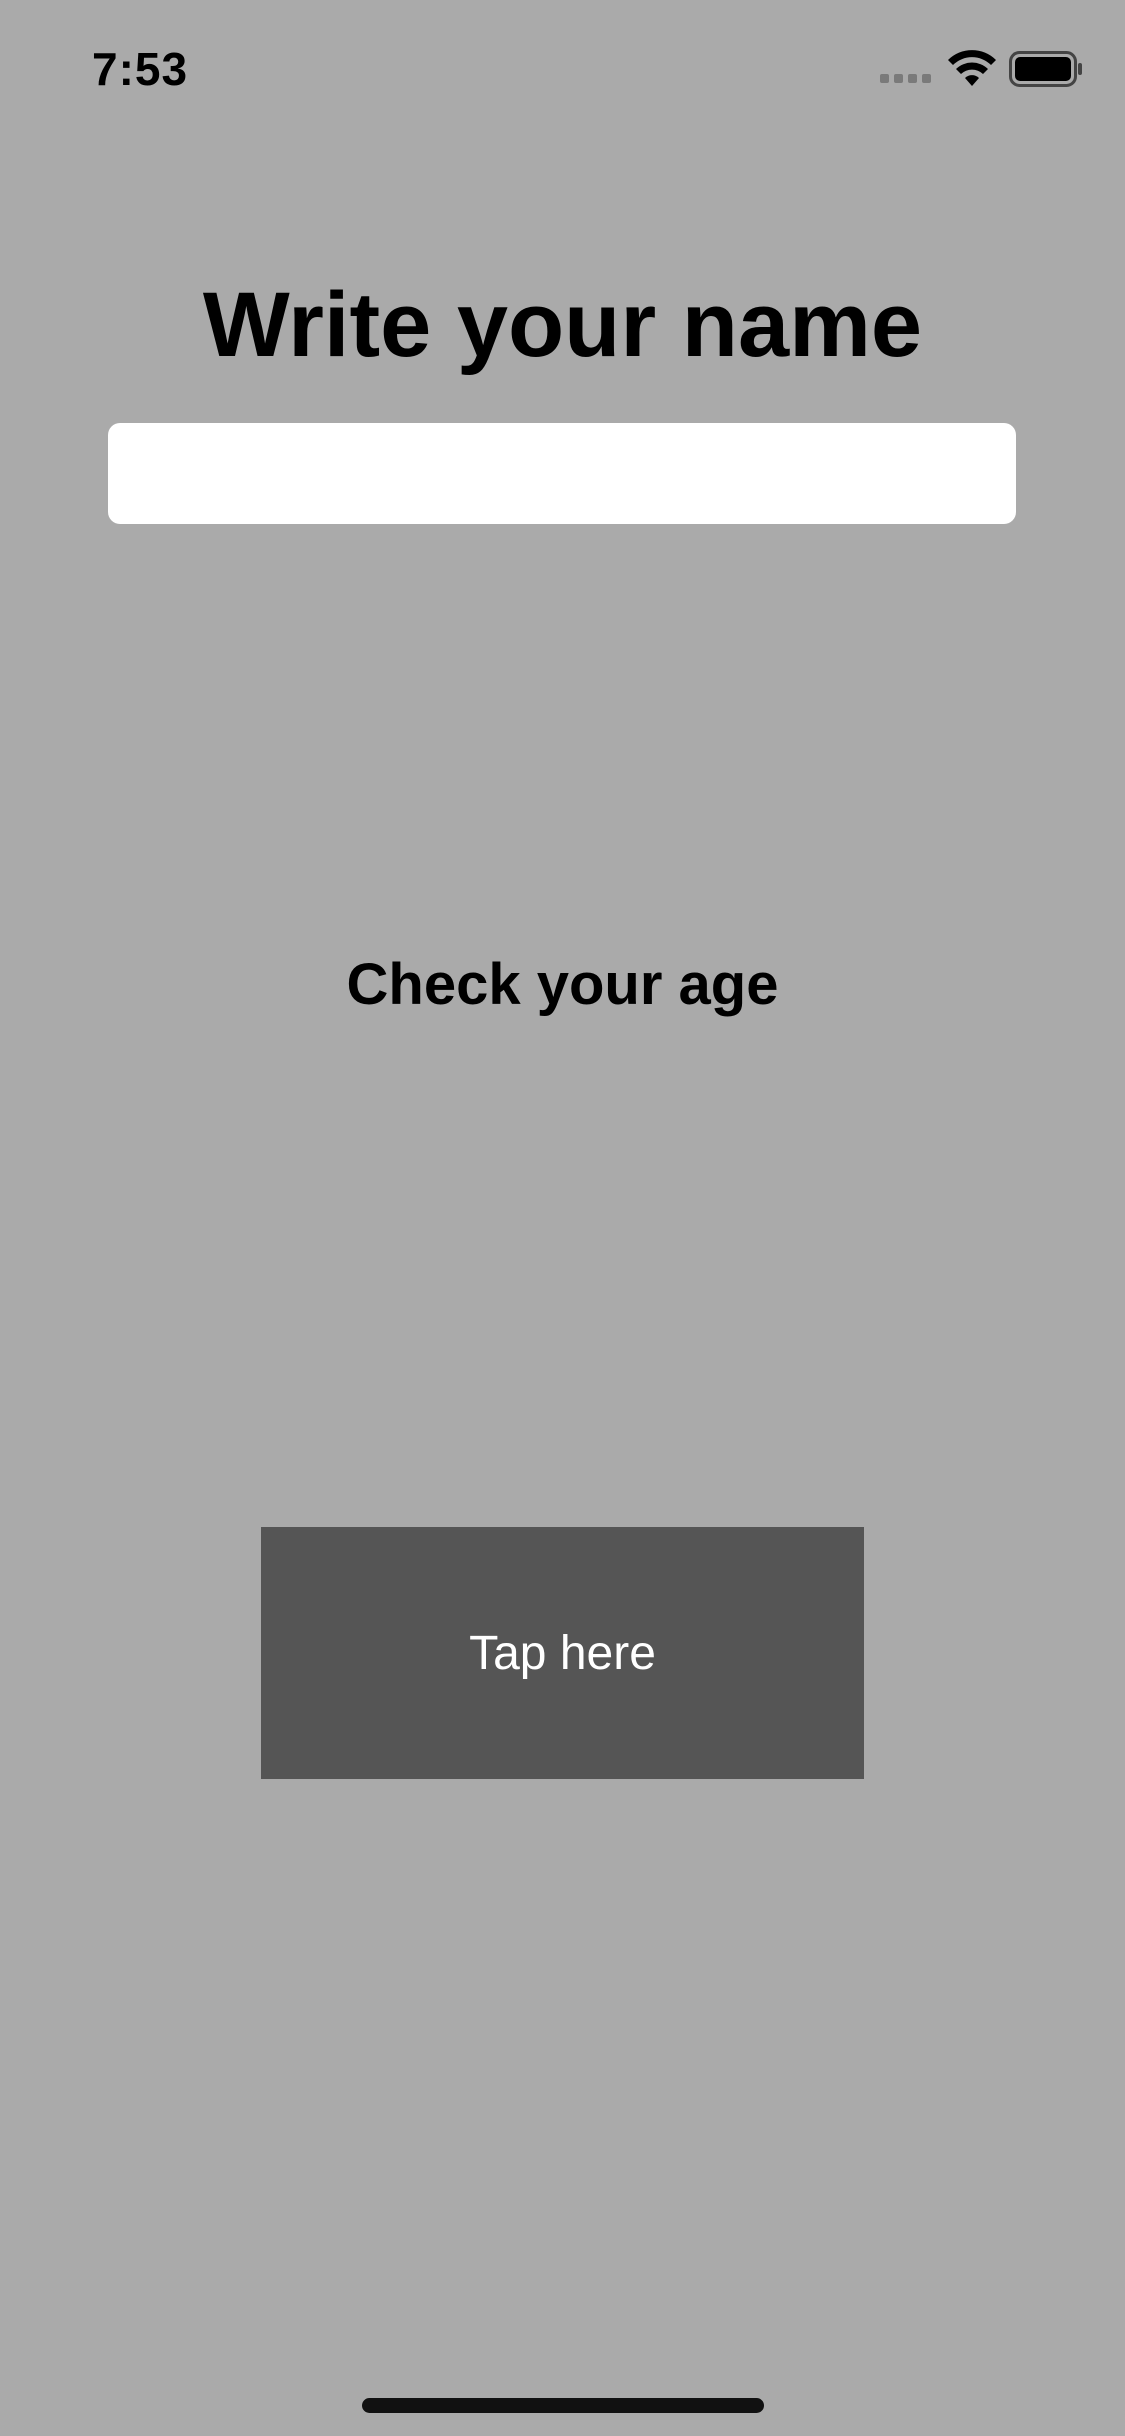 The height and width of the screenshot is (2436, 1125). Describe the element at coordinates (562, 70) in the screenshot. I see `status-bar: 7:53` at that location.